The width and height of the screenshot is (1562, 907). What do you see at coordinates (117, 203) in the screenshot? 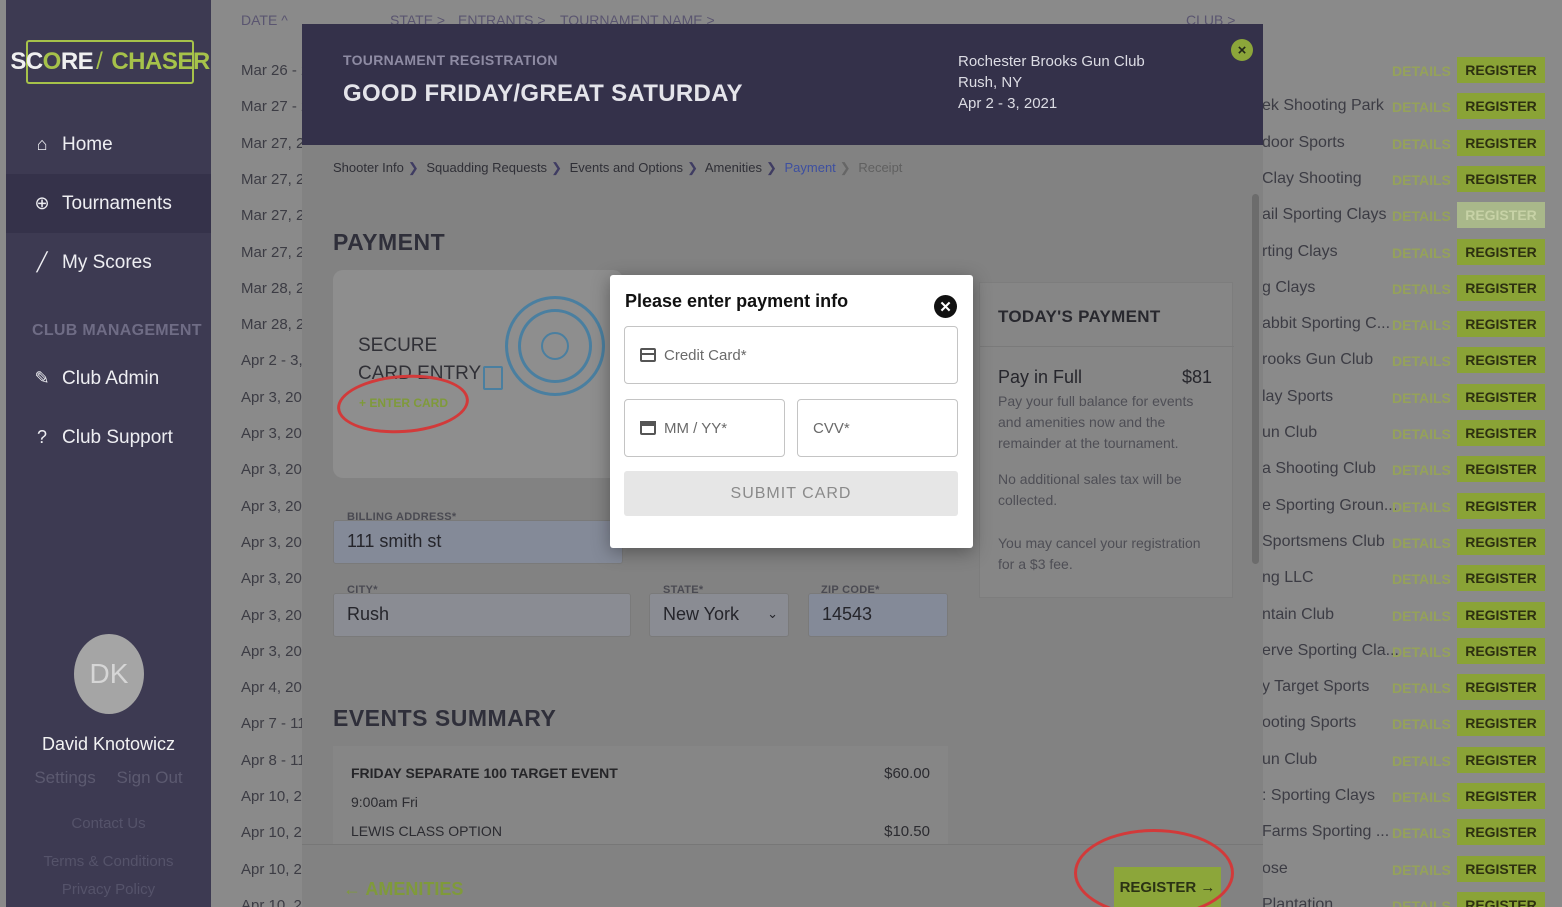
I see `nav-tournaments-label: Tournaments` at bounding box center [117, 203].